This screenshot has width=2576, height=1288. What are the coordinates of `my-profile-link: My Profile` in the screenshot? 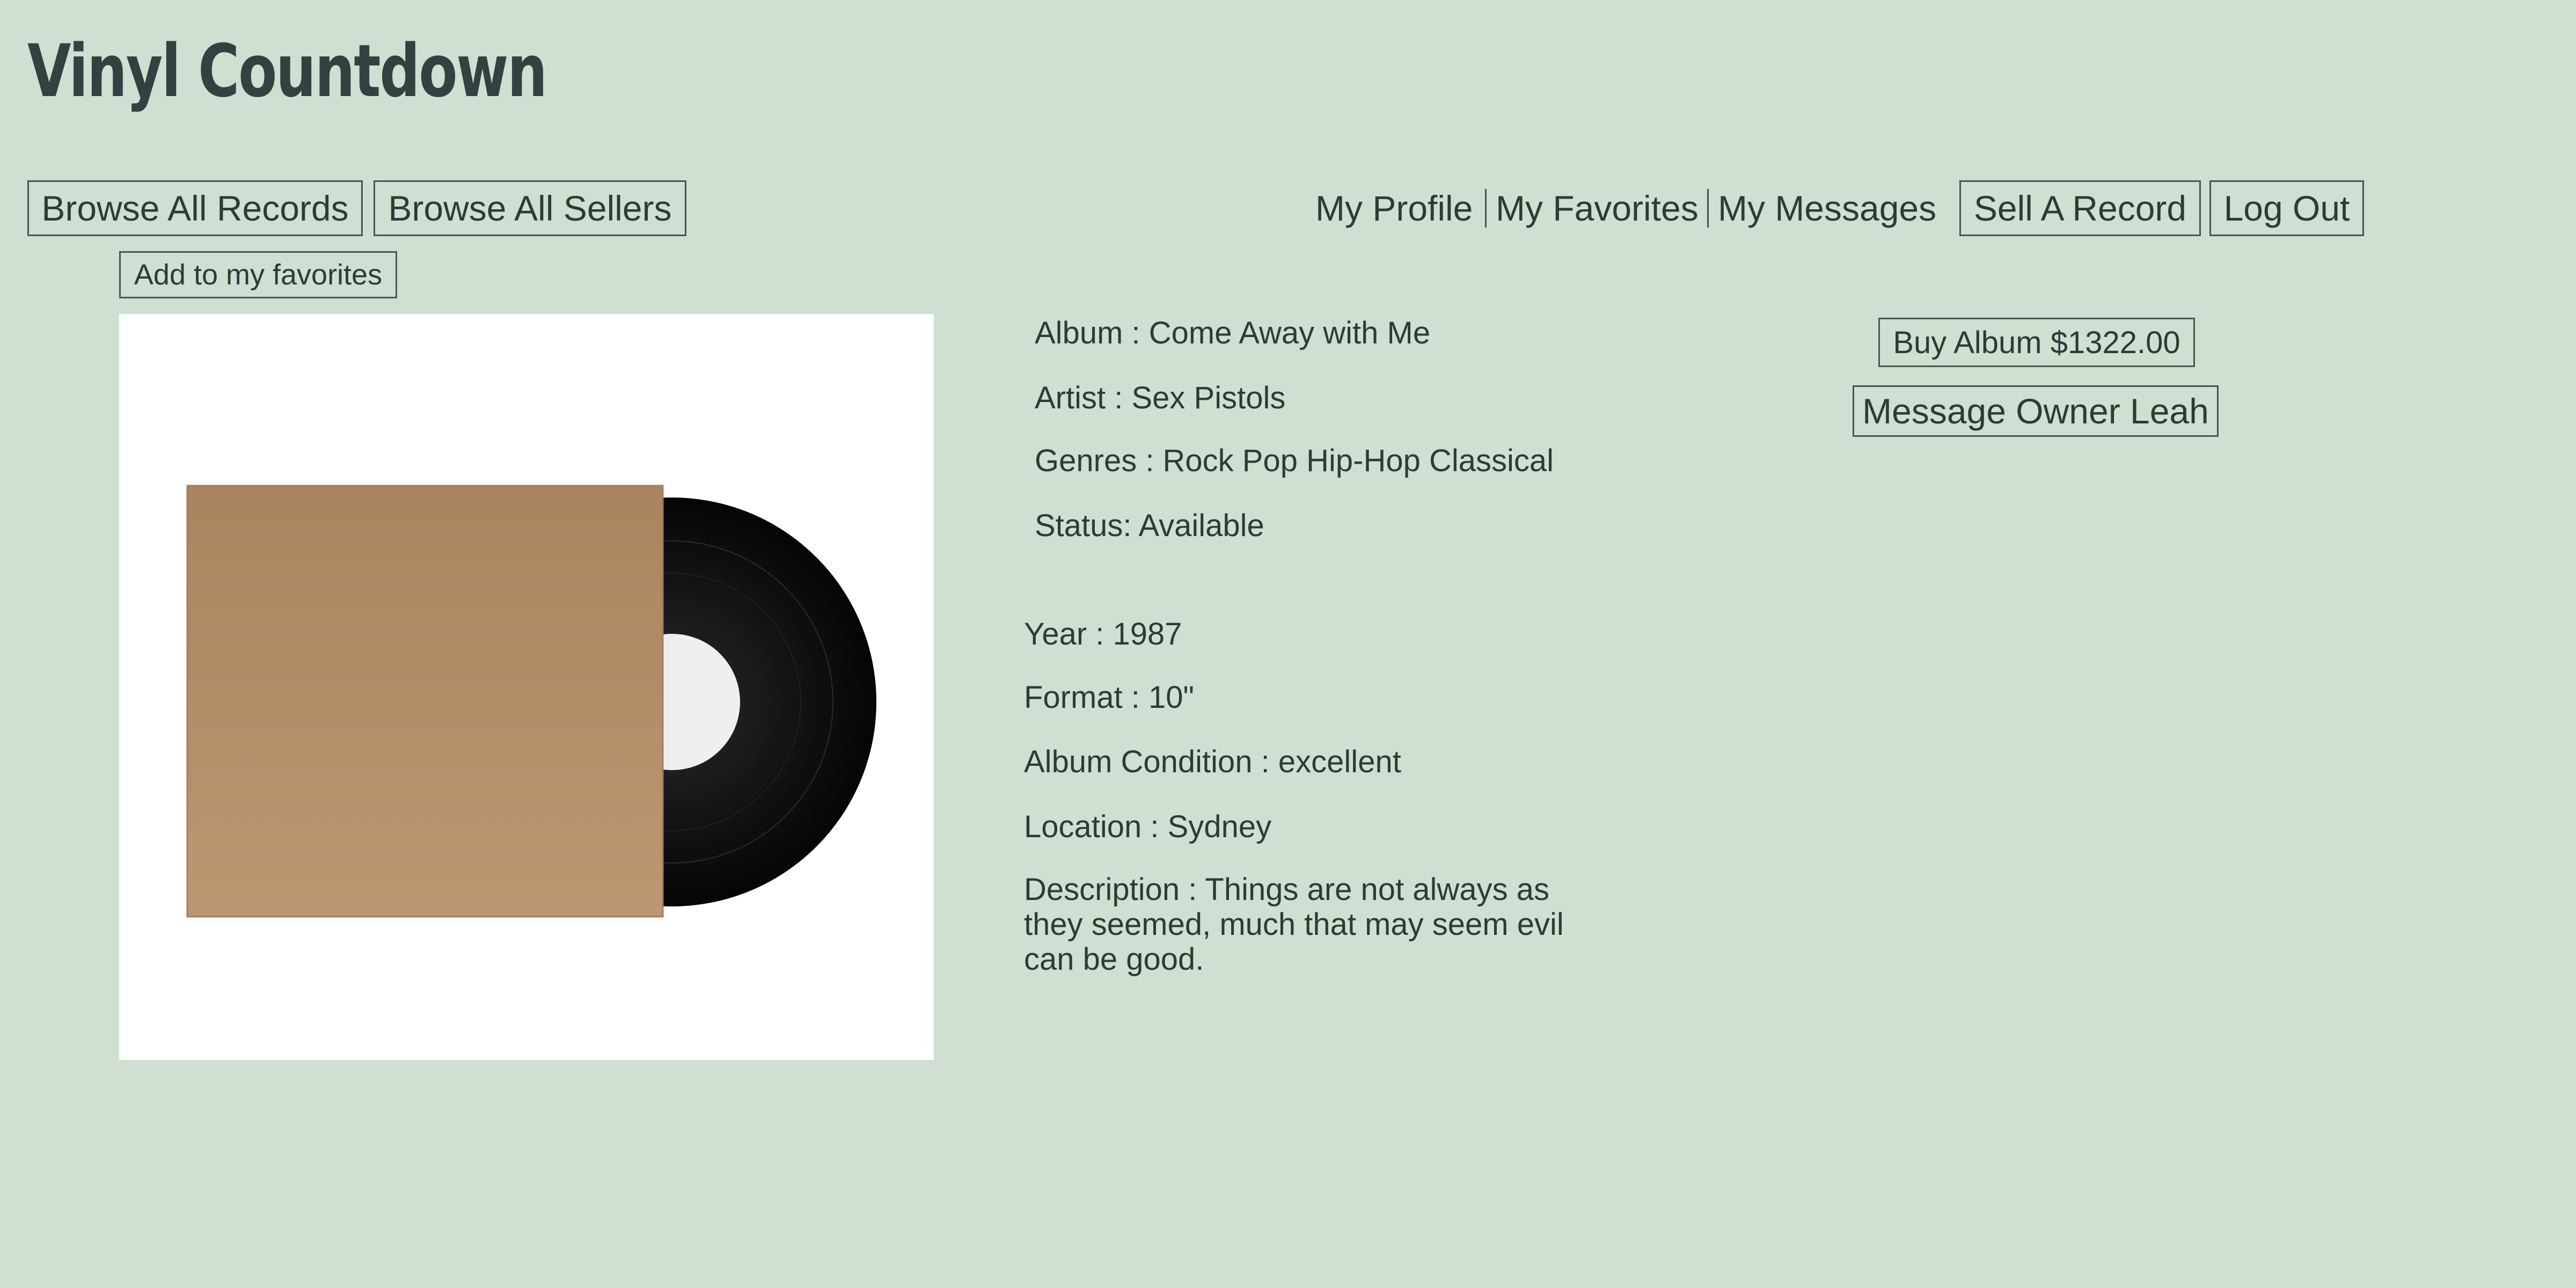 It's located at (1394, 208).